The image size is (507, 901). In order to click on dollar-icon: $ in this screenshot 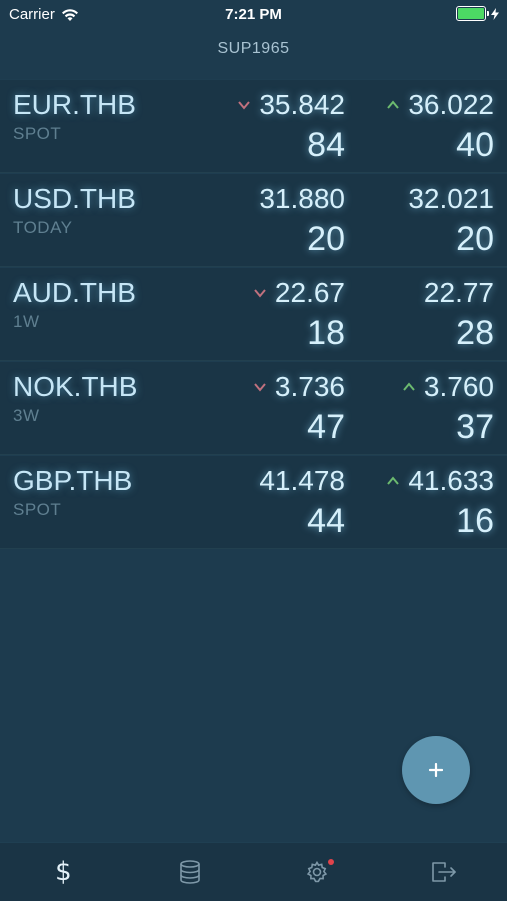, I will do `click(63, 872)`.